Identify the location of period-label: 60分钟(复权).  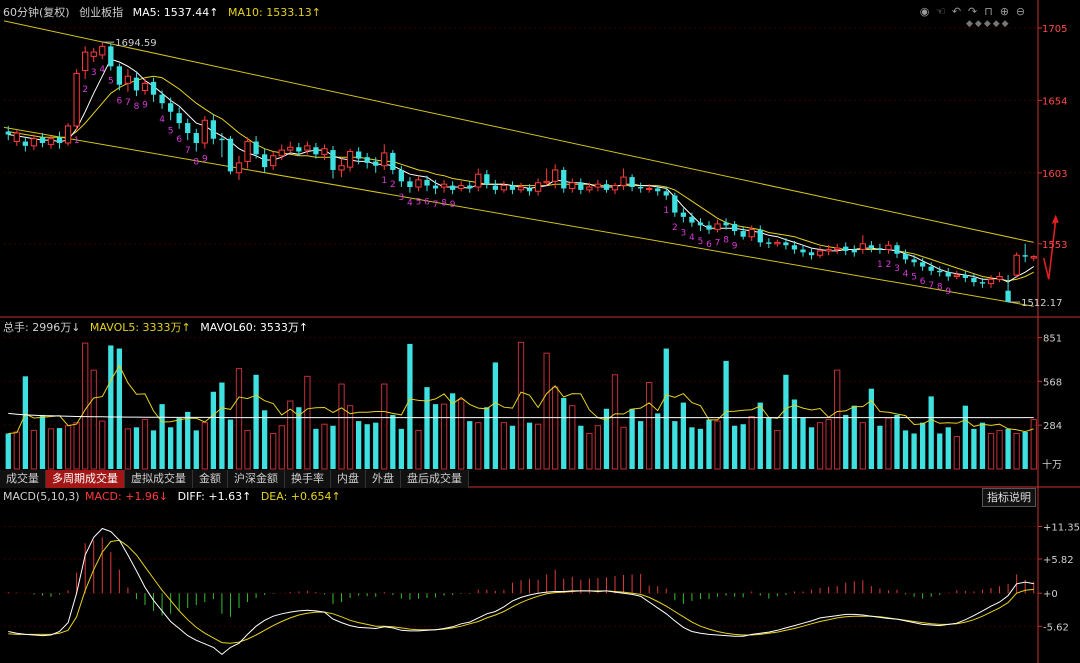
(36, 12).